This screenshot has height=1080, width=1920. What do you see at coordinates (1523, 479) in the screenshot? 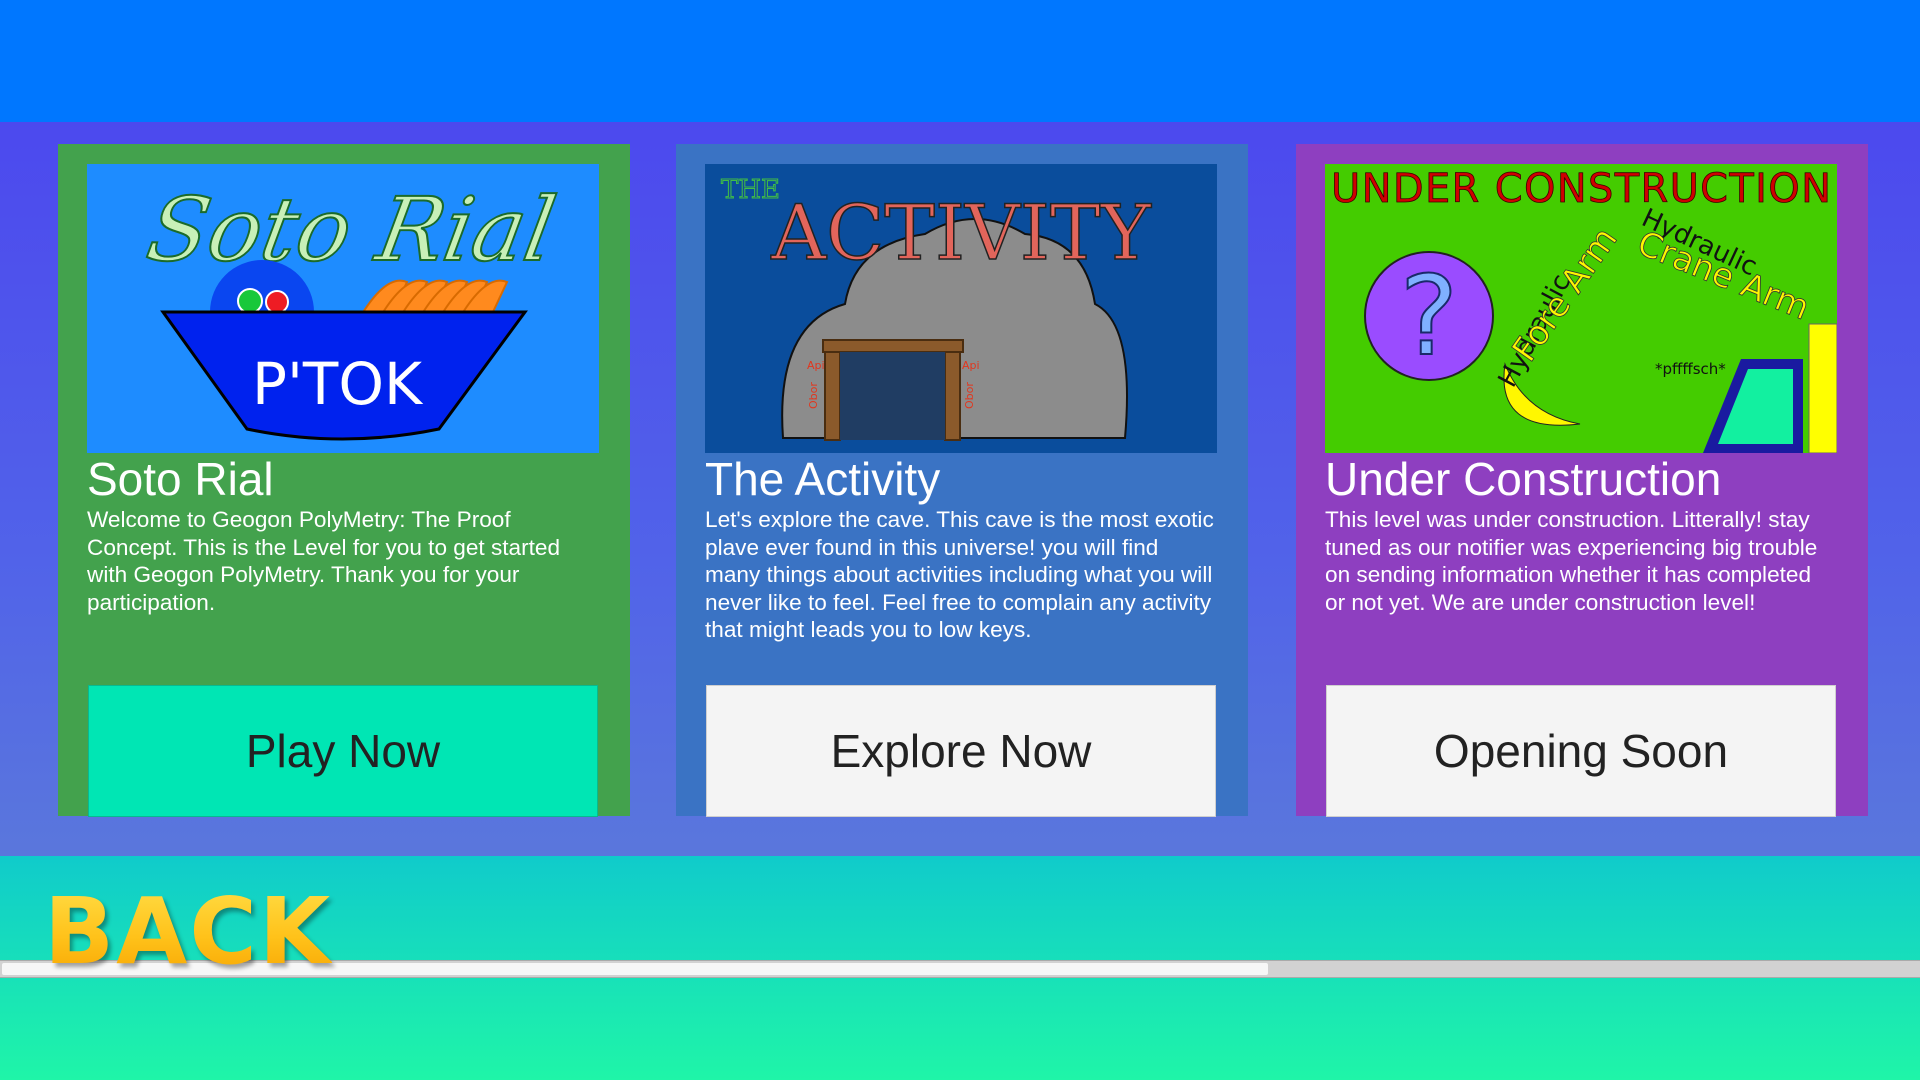
I see `level-title: Under Construction` at bounding box center [1523, 479].